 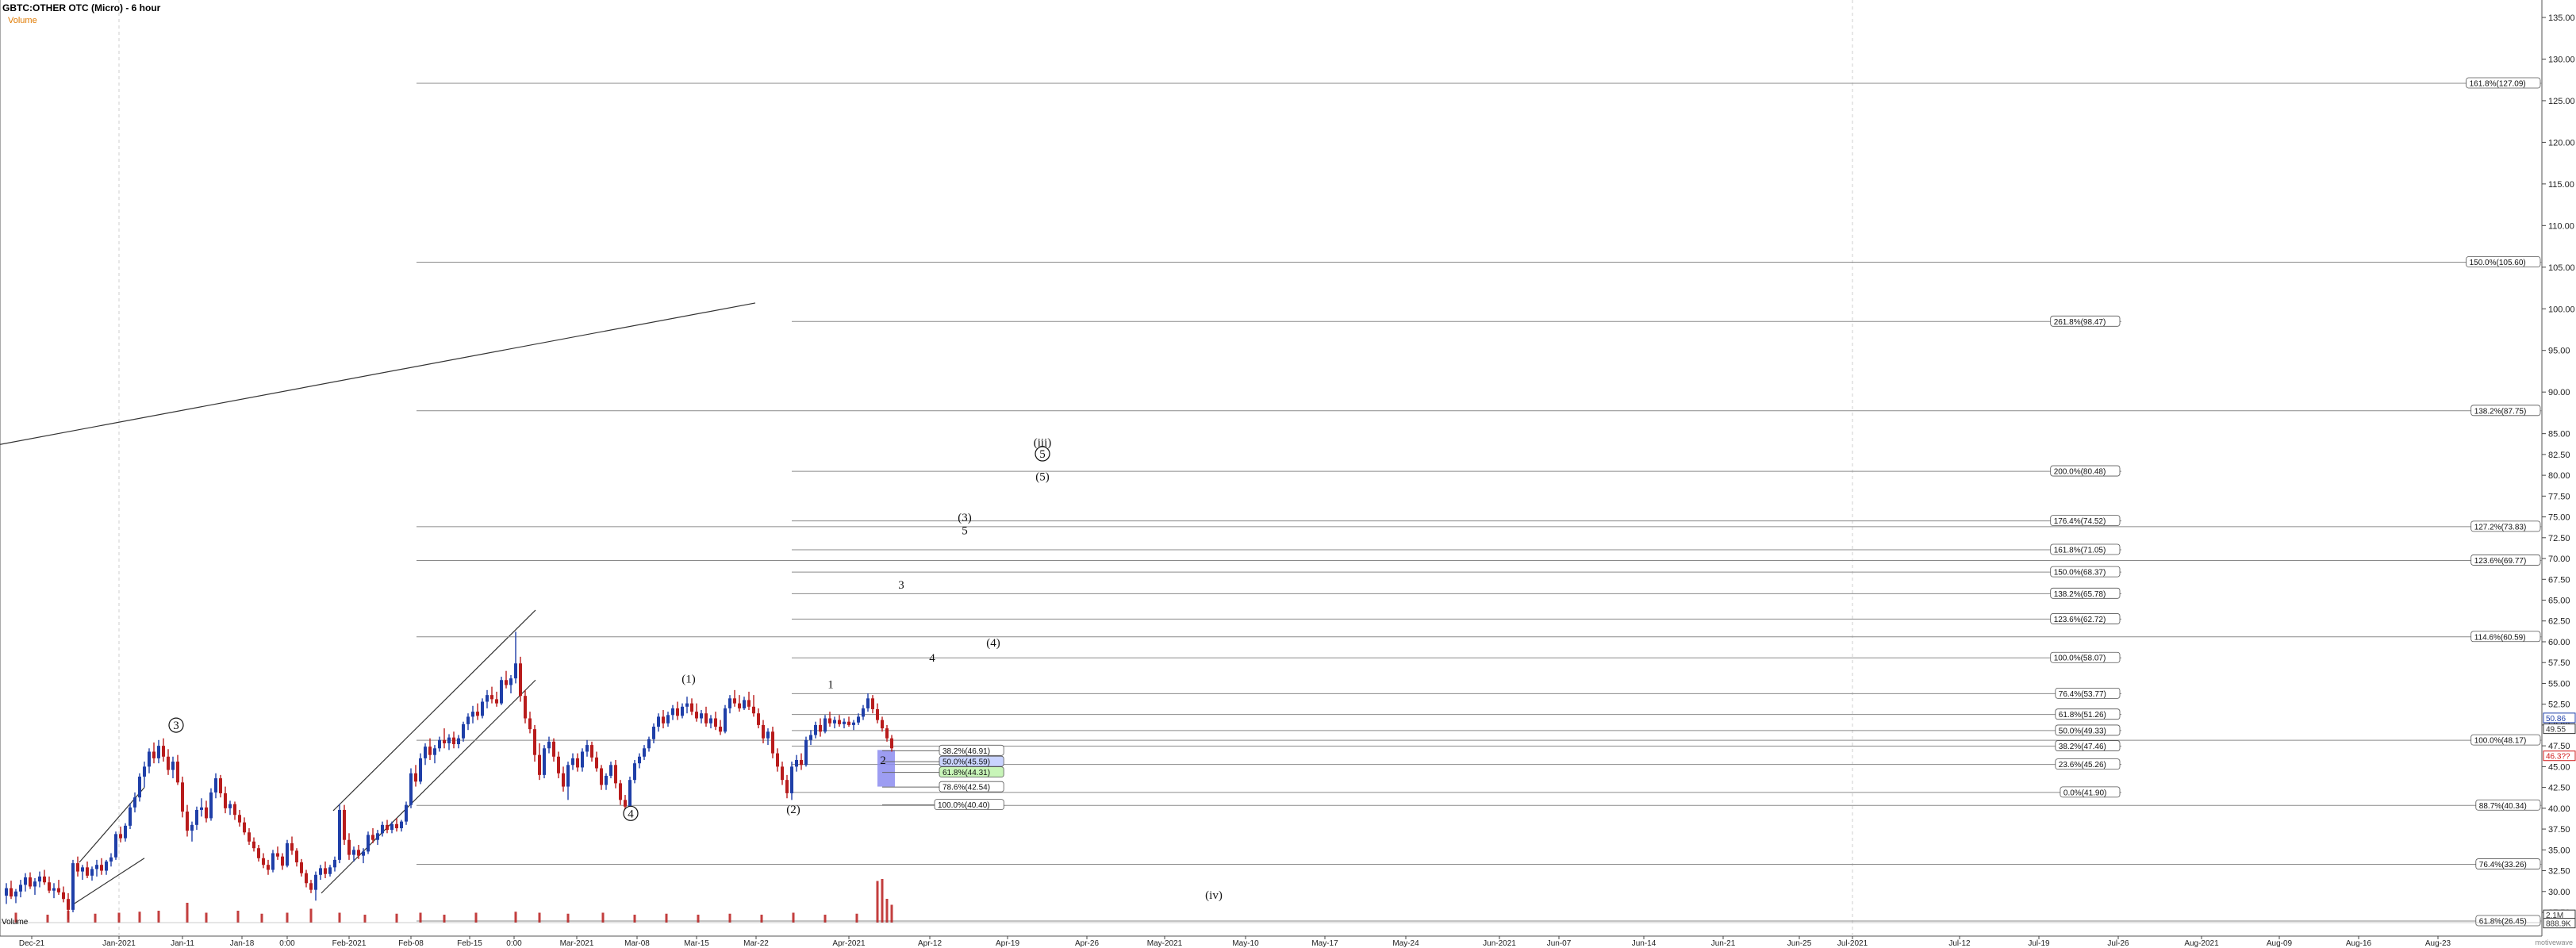 I want to click on x-tick-label: Aug-16, so click(x=2359, y=944).